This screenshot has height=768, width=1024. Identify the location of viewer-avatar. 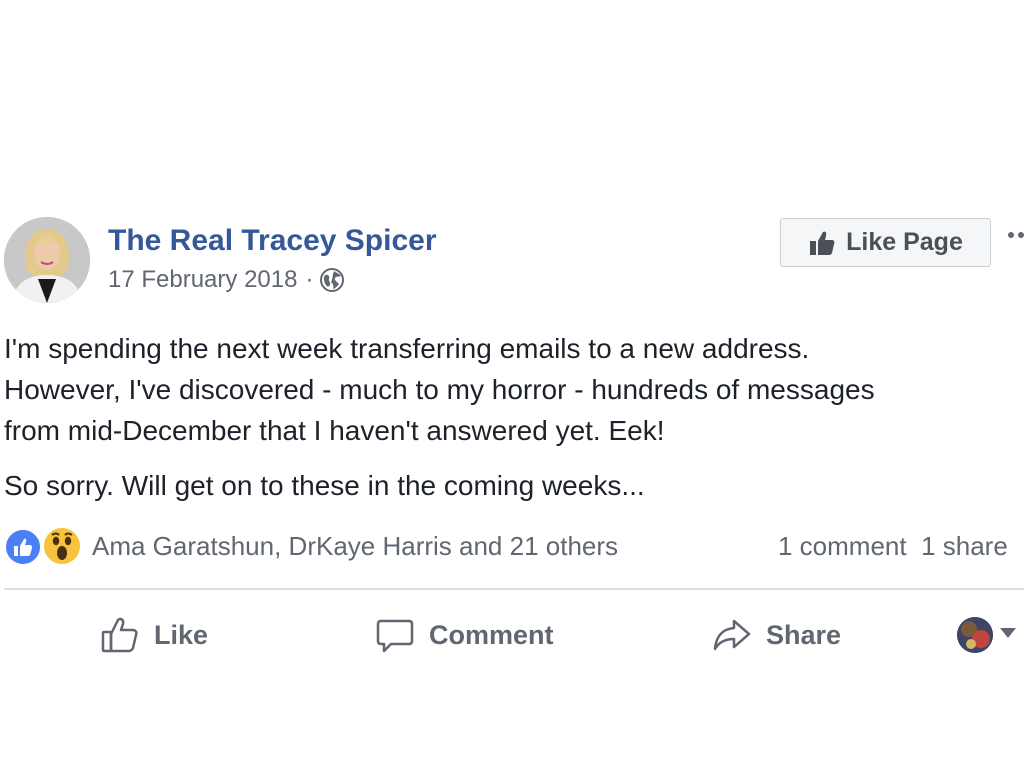
(975, 635).